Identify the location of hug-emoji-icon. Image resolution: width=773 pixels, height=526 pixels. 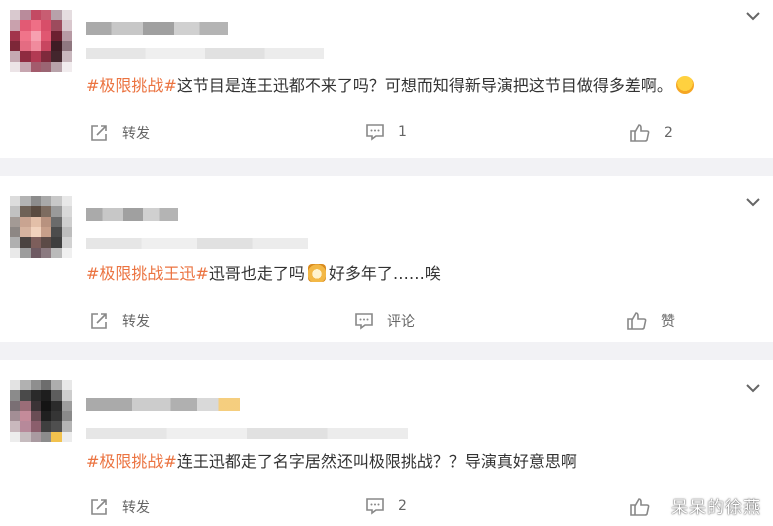
(684, 85).